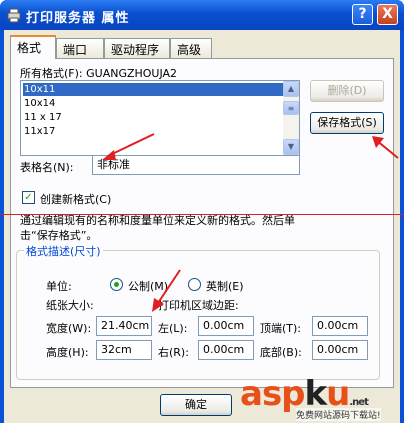 This screenshot has width=404, height=423. I want to click on group-title: 格式描述(尺寸), so click(63, 251).